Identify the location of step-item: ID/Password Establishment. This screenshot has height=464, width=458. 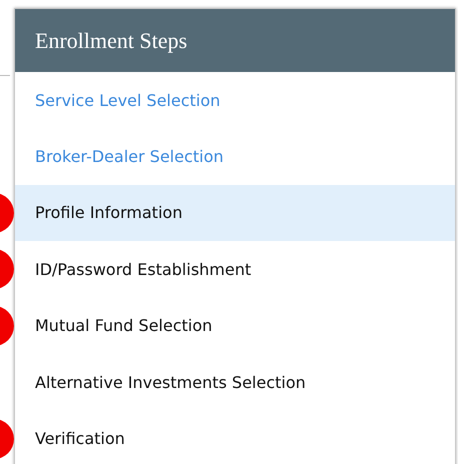
(235, 269).